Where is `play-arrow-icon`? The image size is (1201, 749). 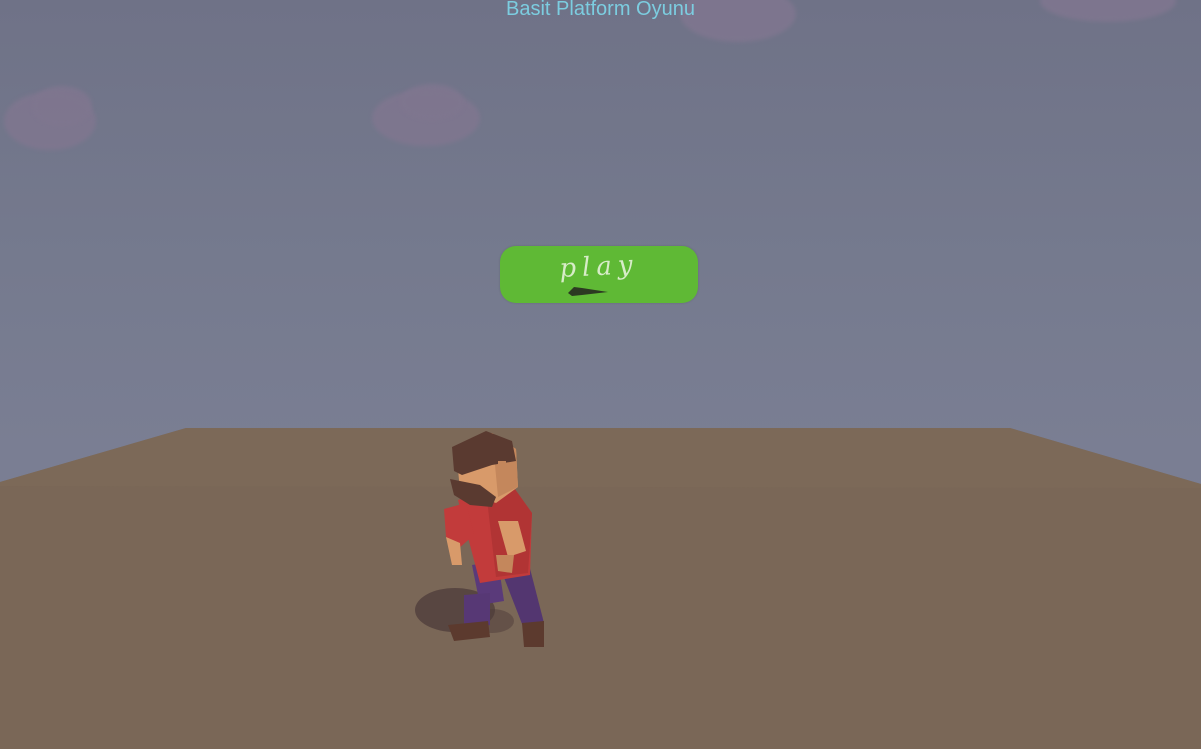 play-arrow-icon is located at coordinates (588, 291).